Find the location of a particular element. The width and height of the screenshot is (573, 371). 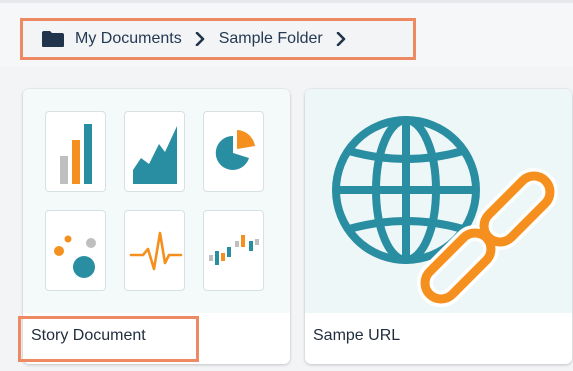

pulse-line-icon is located at coordinates (156, 251).